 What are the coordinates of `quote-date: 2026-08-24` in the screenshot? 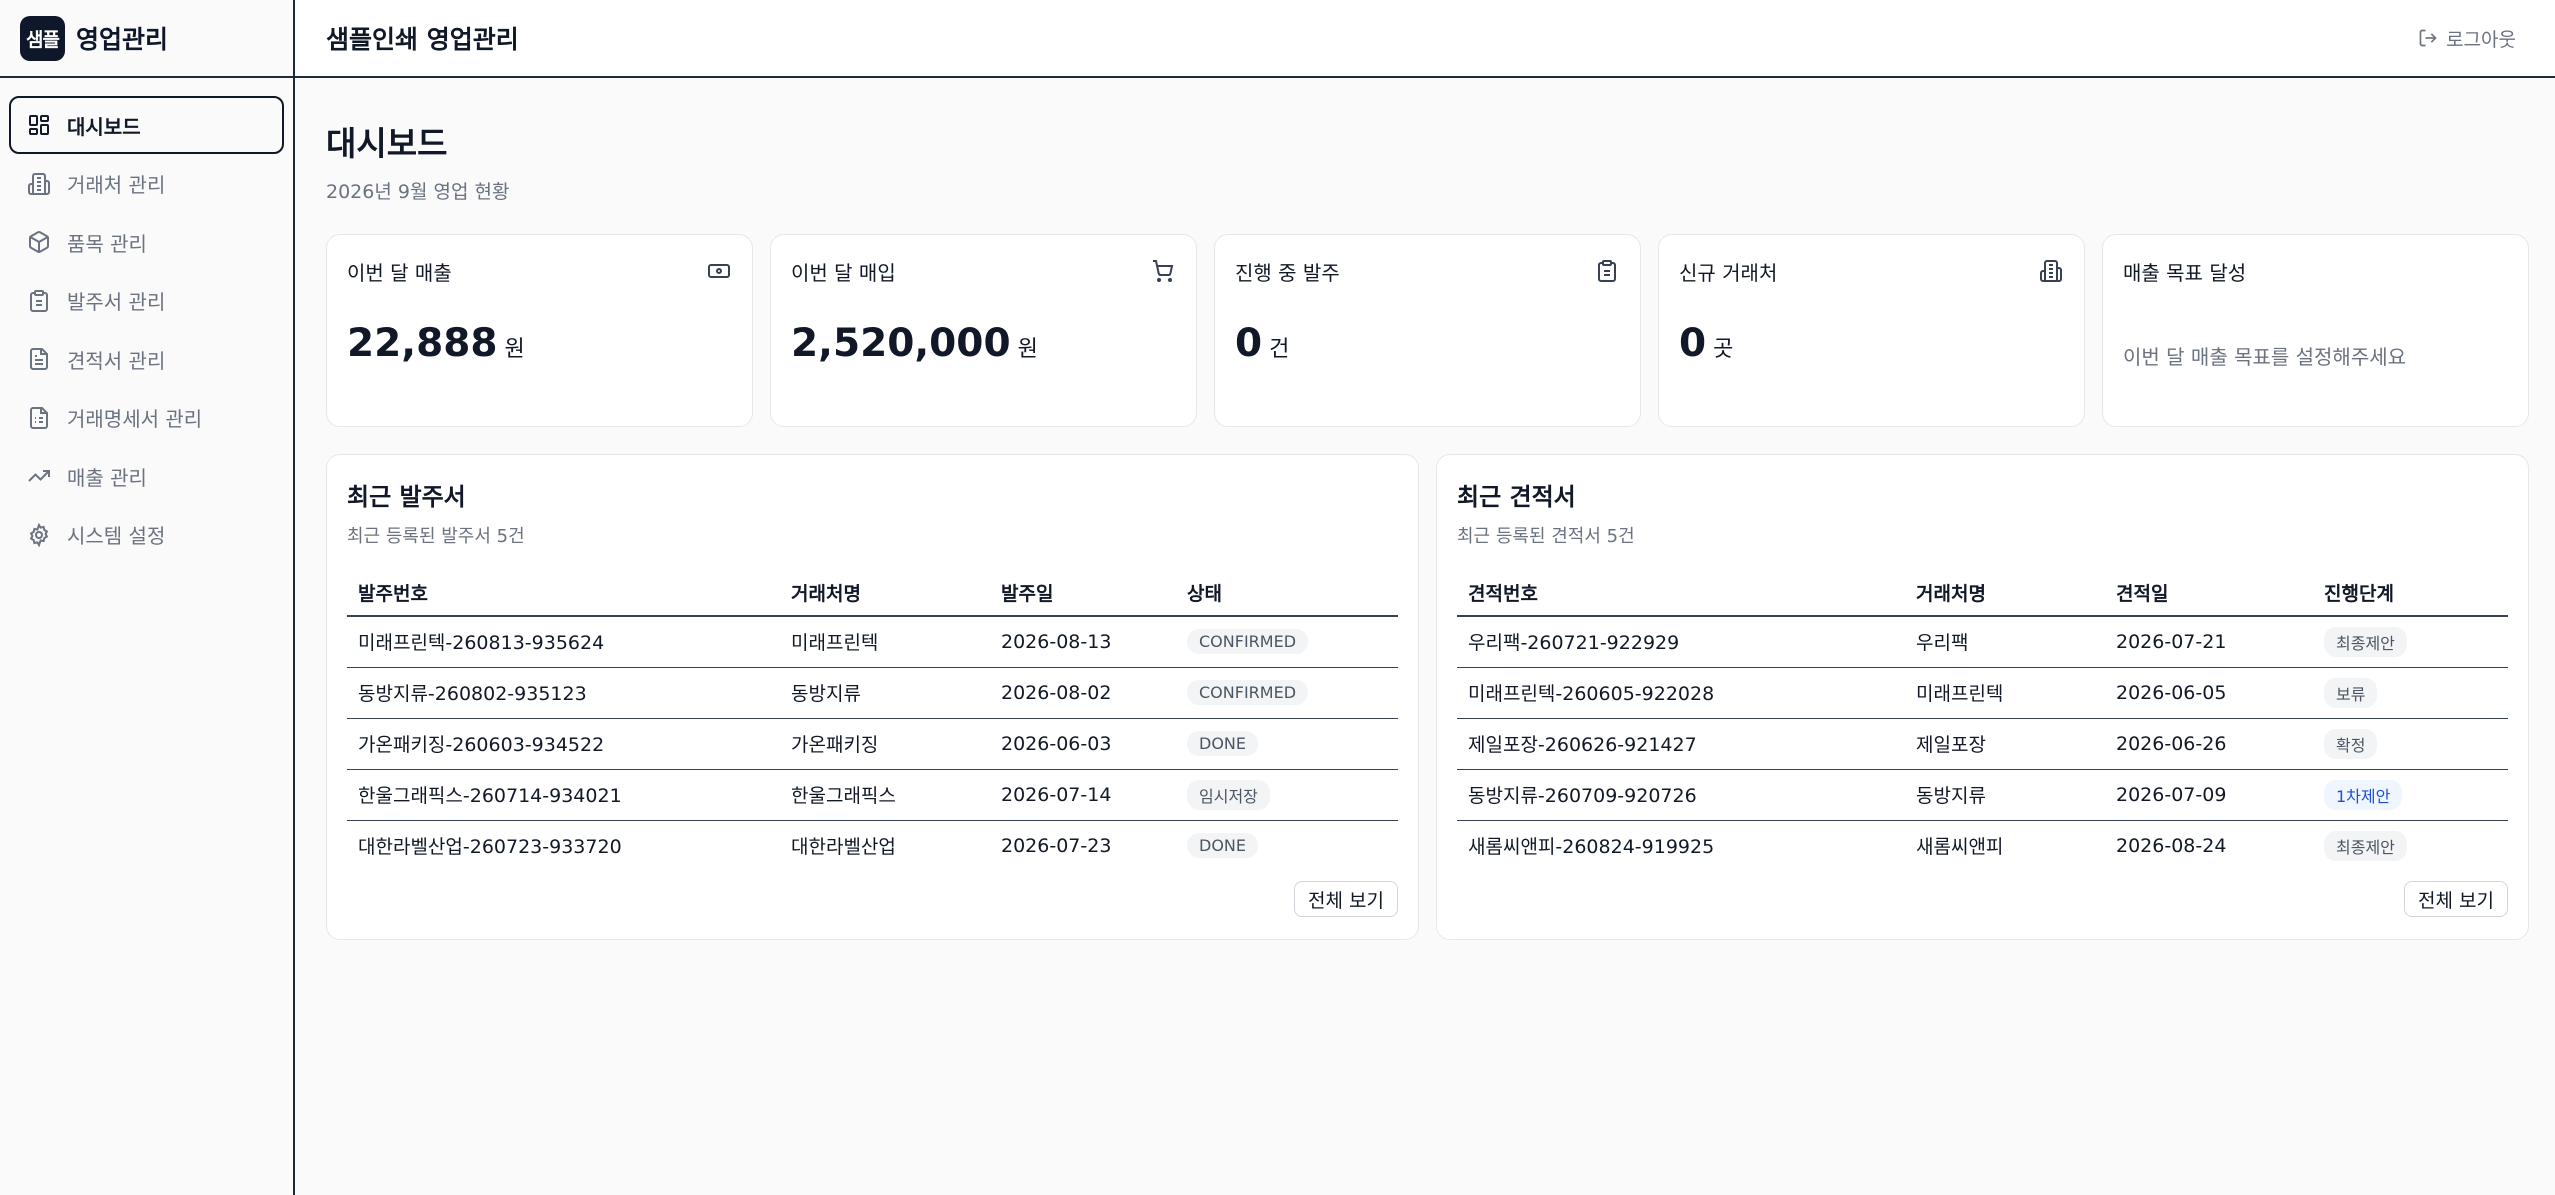 It's located at (2171, 845).